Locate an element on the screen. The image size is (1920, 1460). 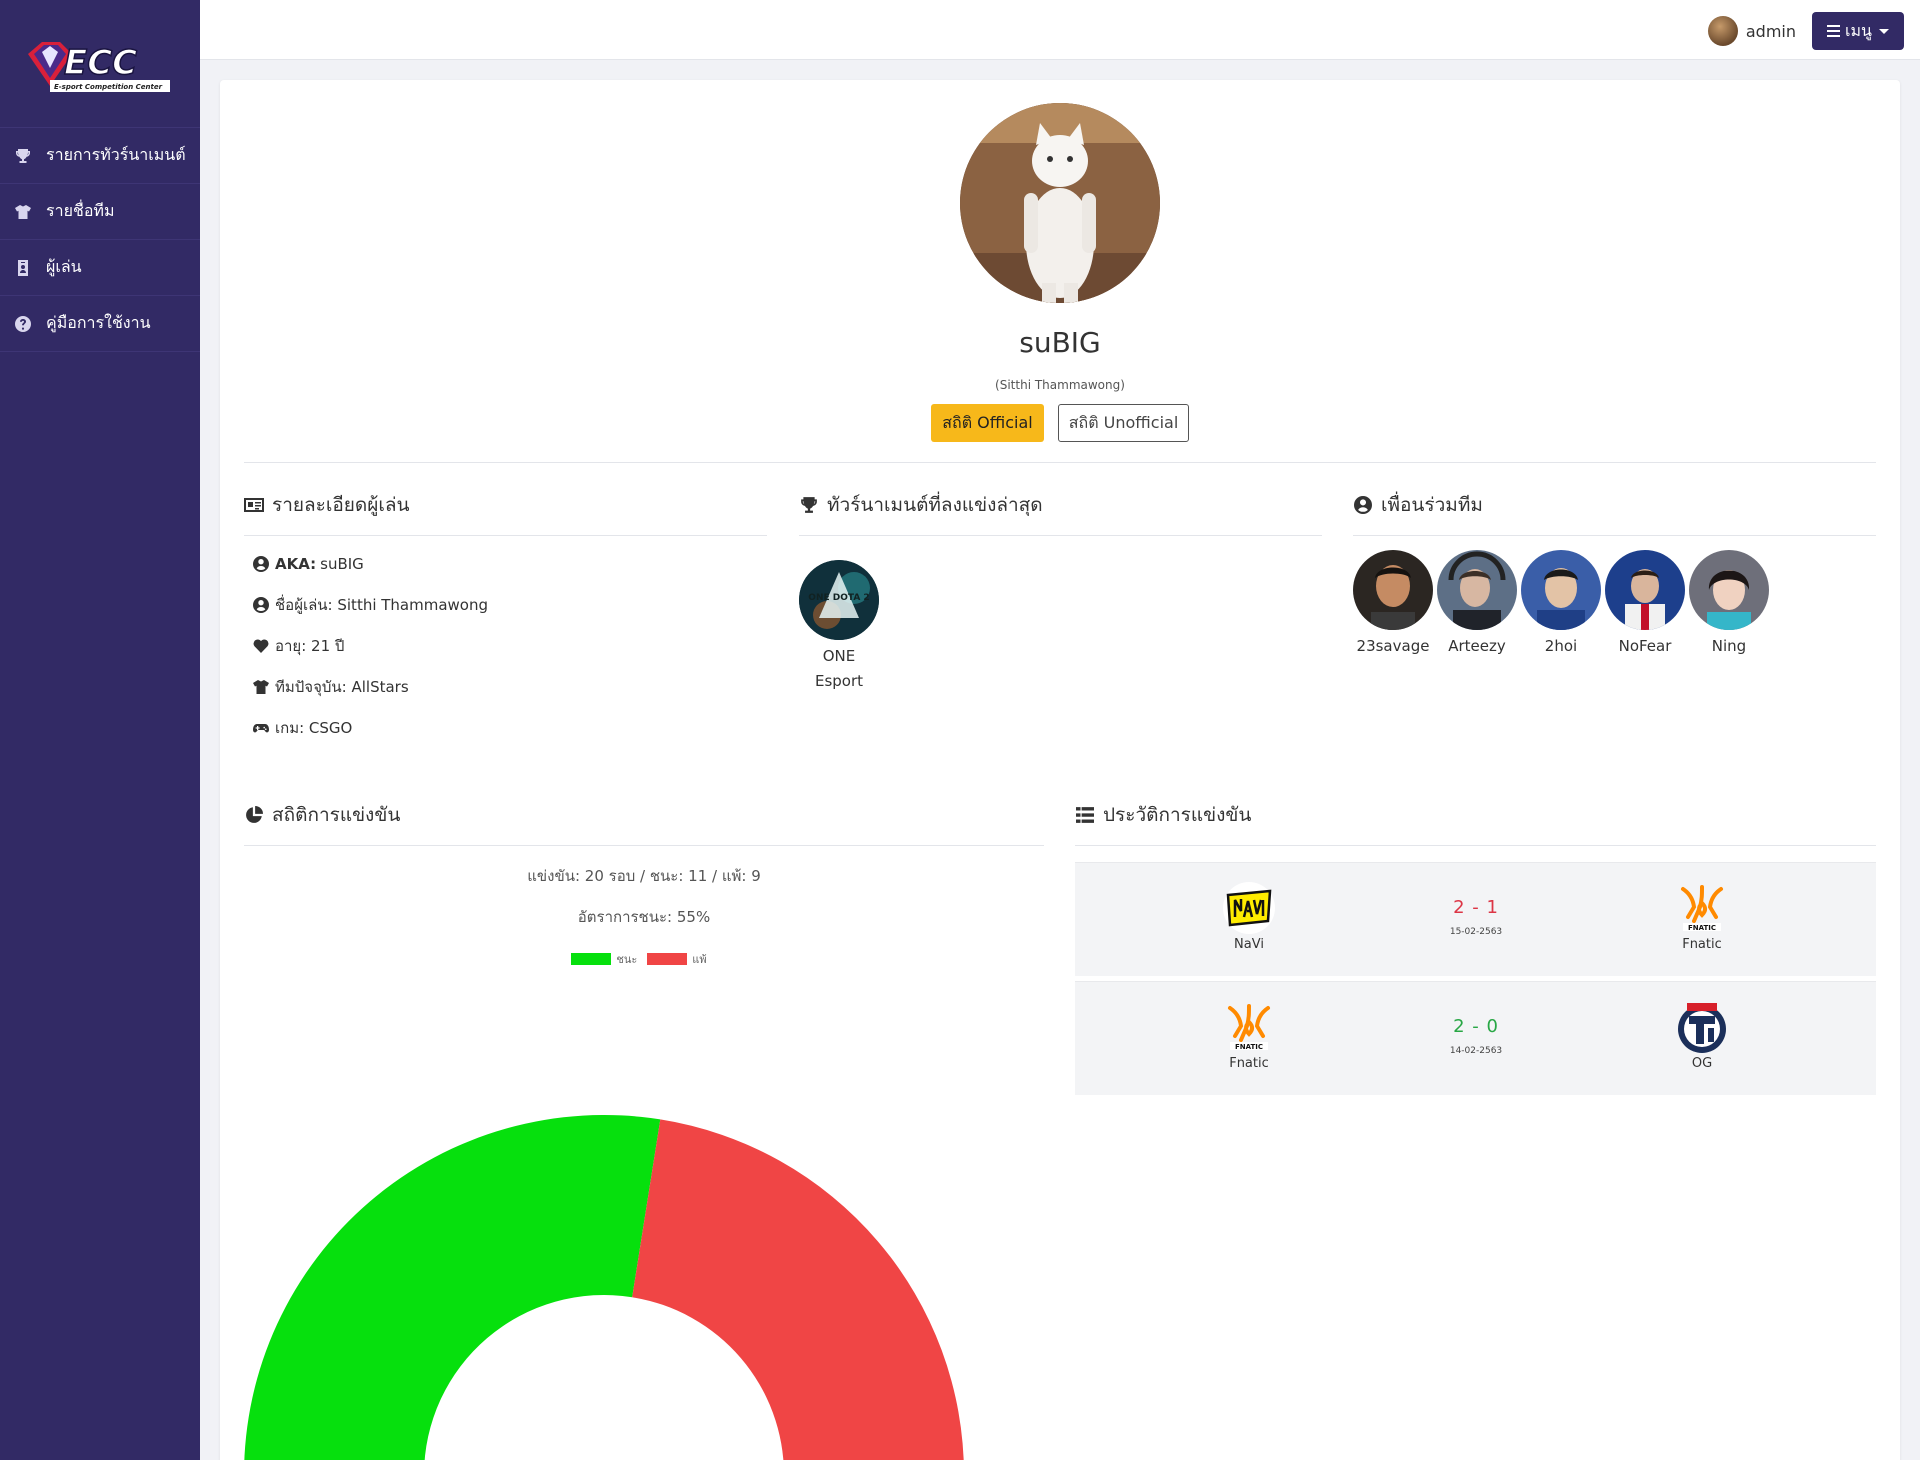
chart-slice-win is located at coordinates (452, 1287).